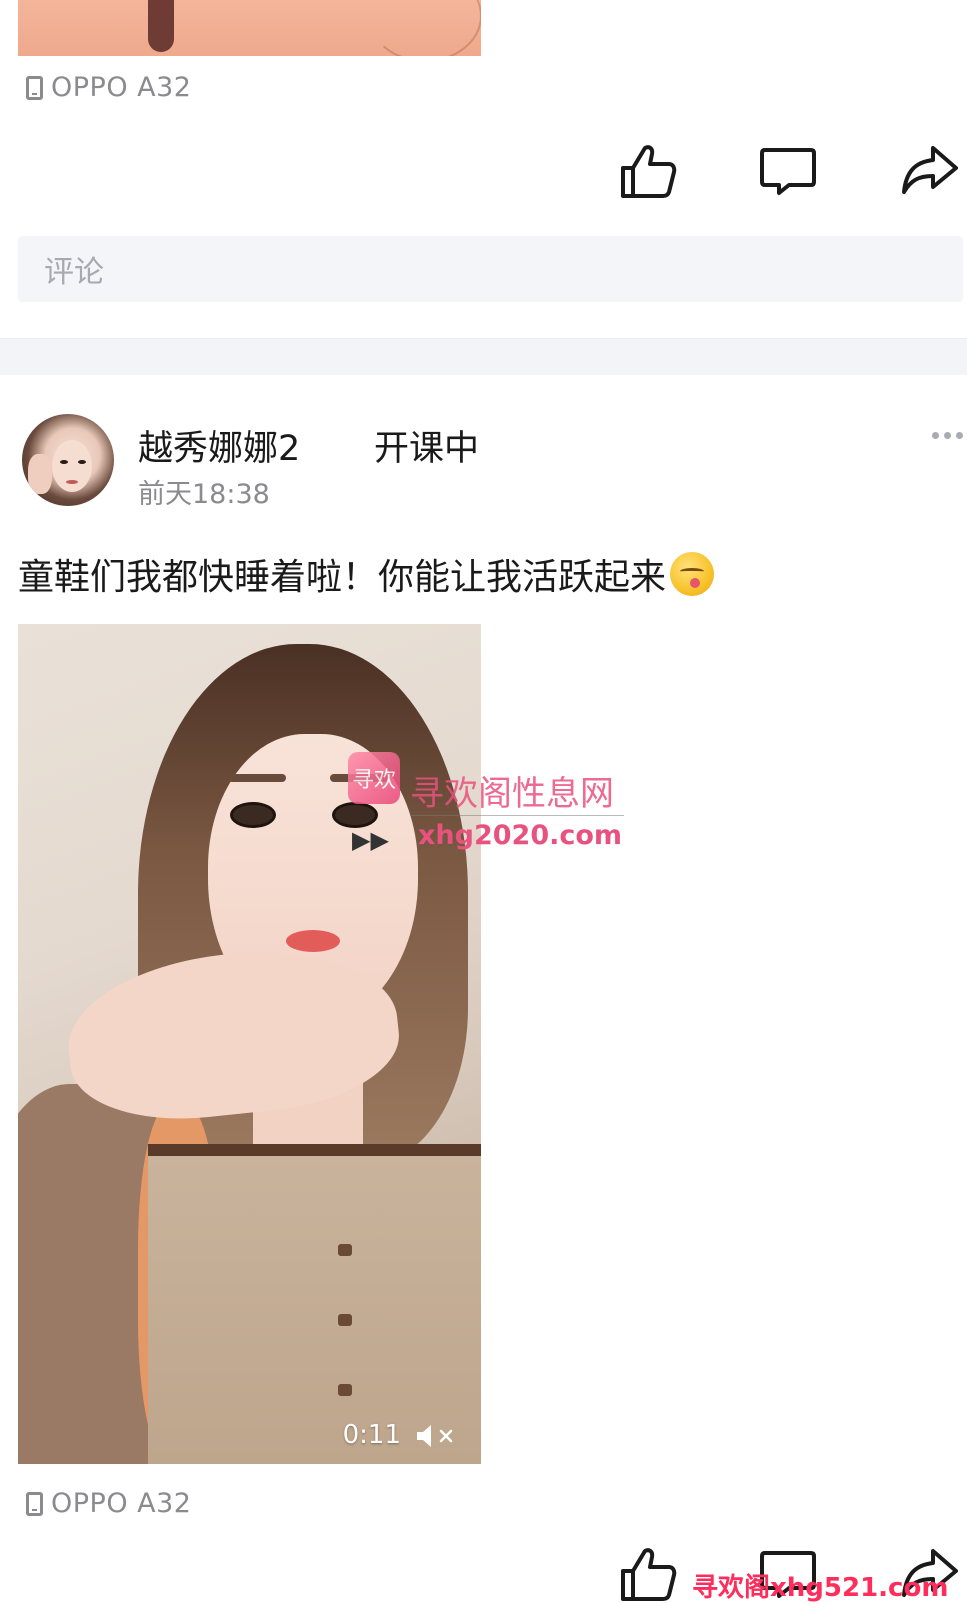 The height and width of the screenshot is (1604, 967). Describe the element at coordinates (204, 494) in the screenshot. I see `post-timestamp: 前天18:38` at that location.